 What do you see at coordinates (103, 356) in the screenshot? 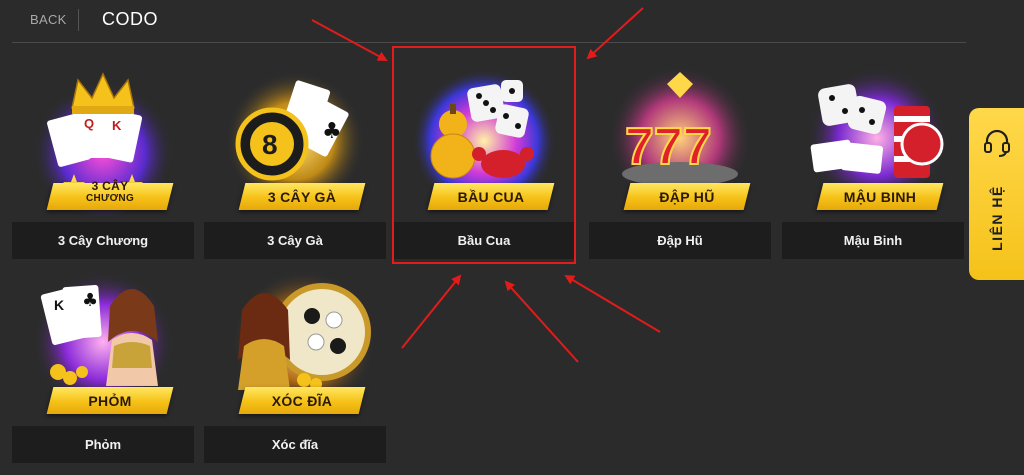
I see `game-tile-phom: K ♣ PHỎM Phỏm` at bounding box center [103, 356].